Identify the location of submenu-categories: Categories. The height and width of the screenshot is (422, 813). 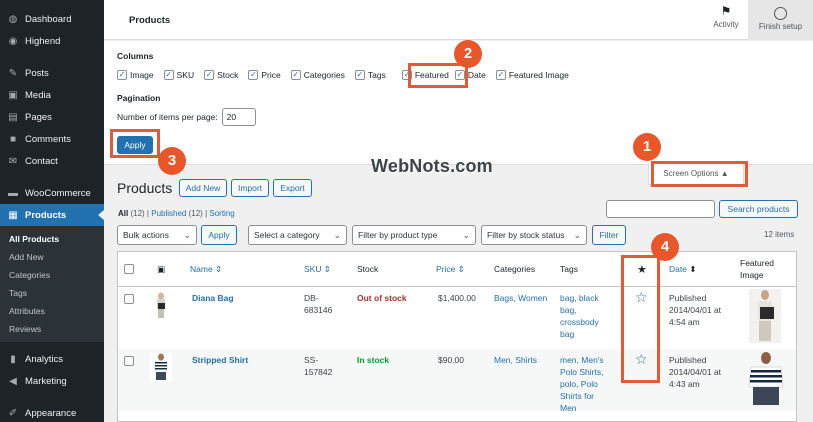
(52, 275).